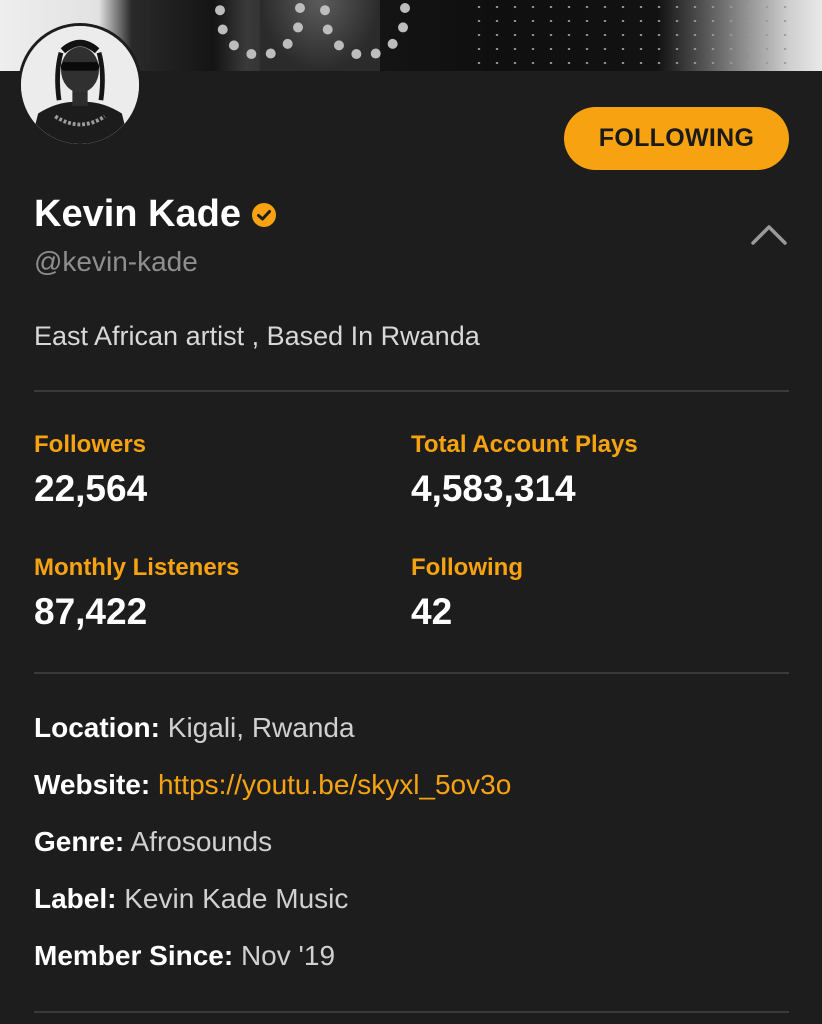 This screenshot has width=822, height=1024. Describe the element at coordinates (75, 898) in the screenshot. I see `detail-label: Label:` at that location.